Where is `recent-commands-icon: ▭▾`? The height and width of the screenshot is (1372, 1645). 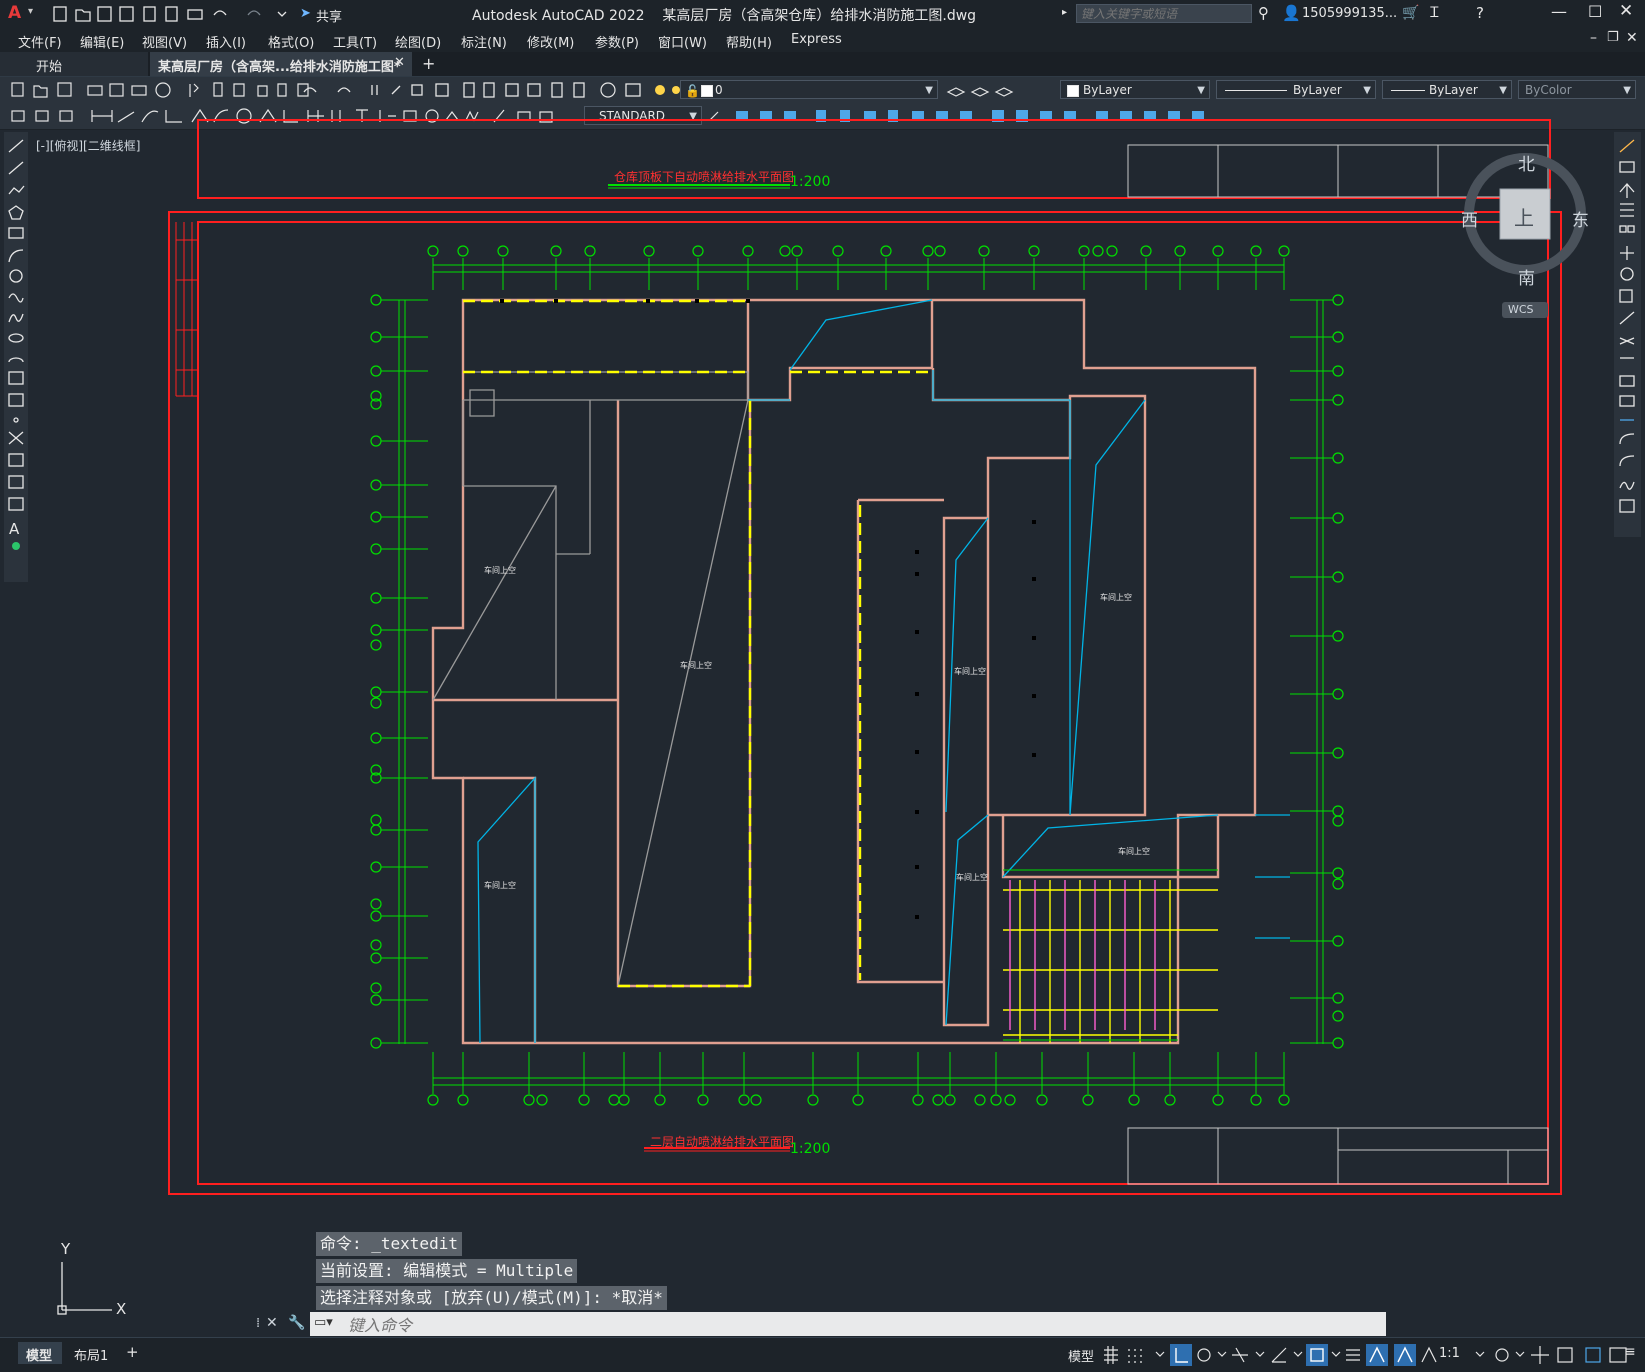
recent-commands-icon: ▭▾ is located at coordinates (323, 1322).